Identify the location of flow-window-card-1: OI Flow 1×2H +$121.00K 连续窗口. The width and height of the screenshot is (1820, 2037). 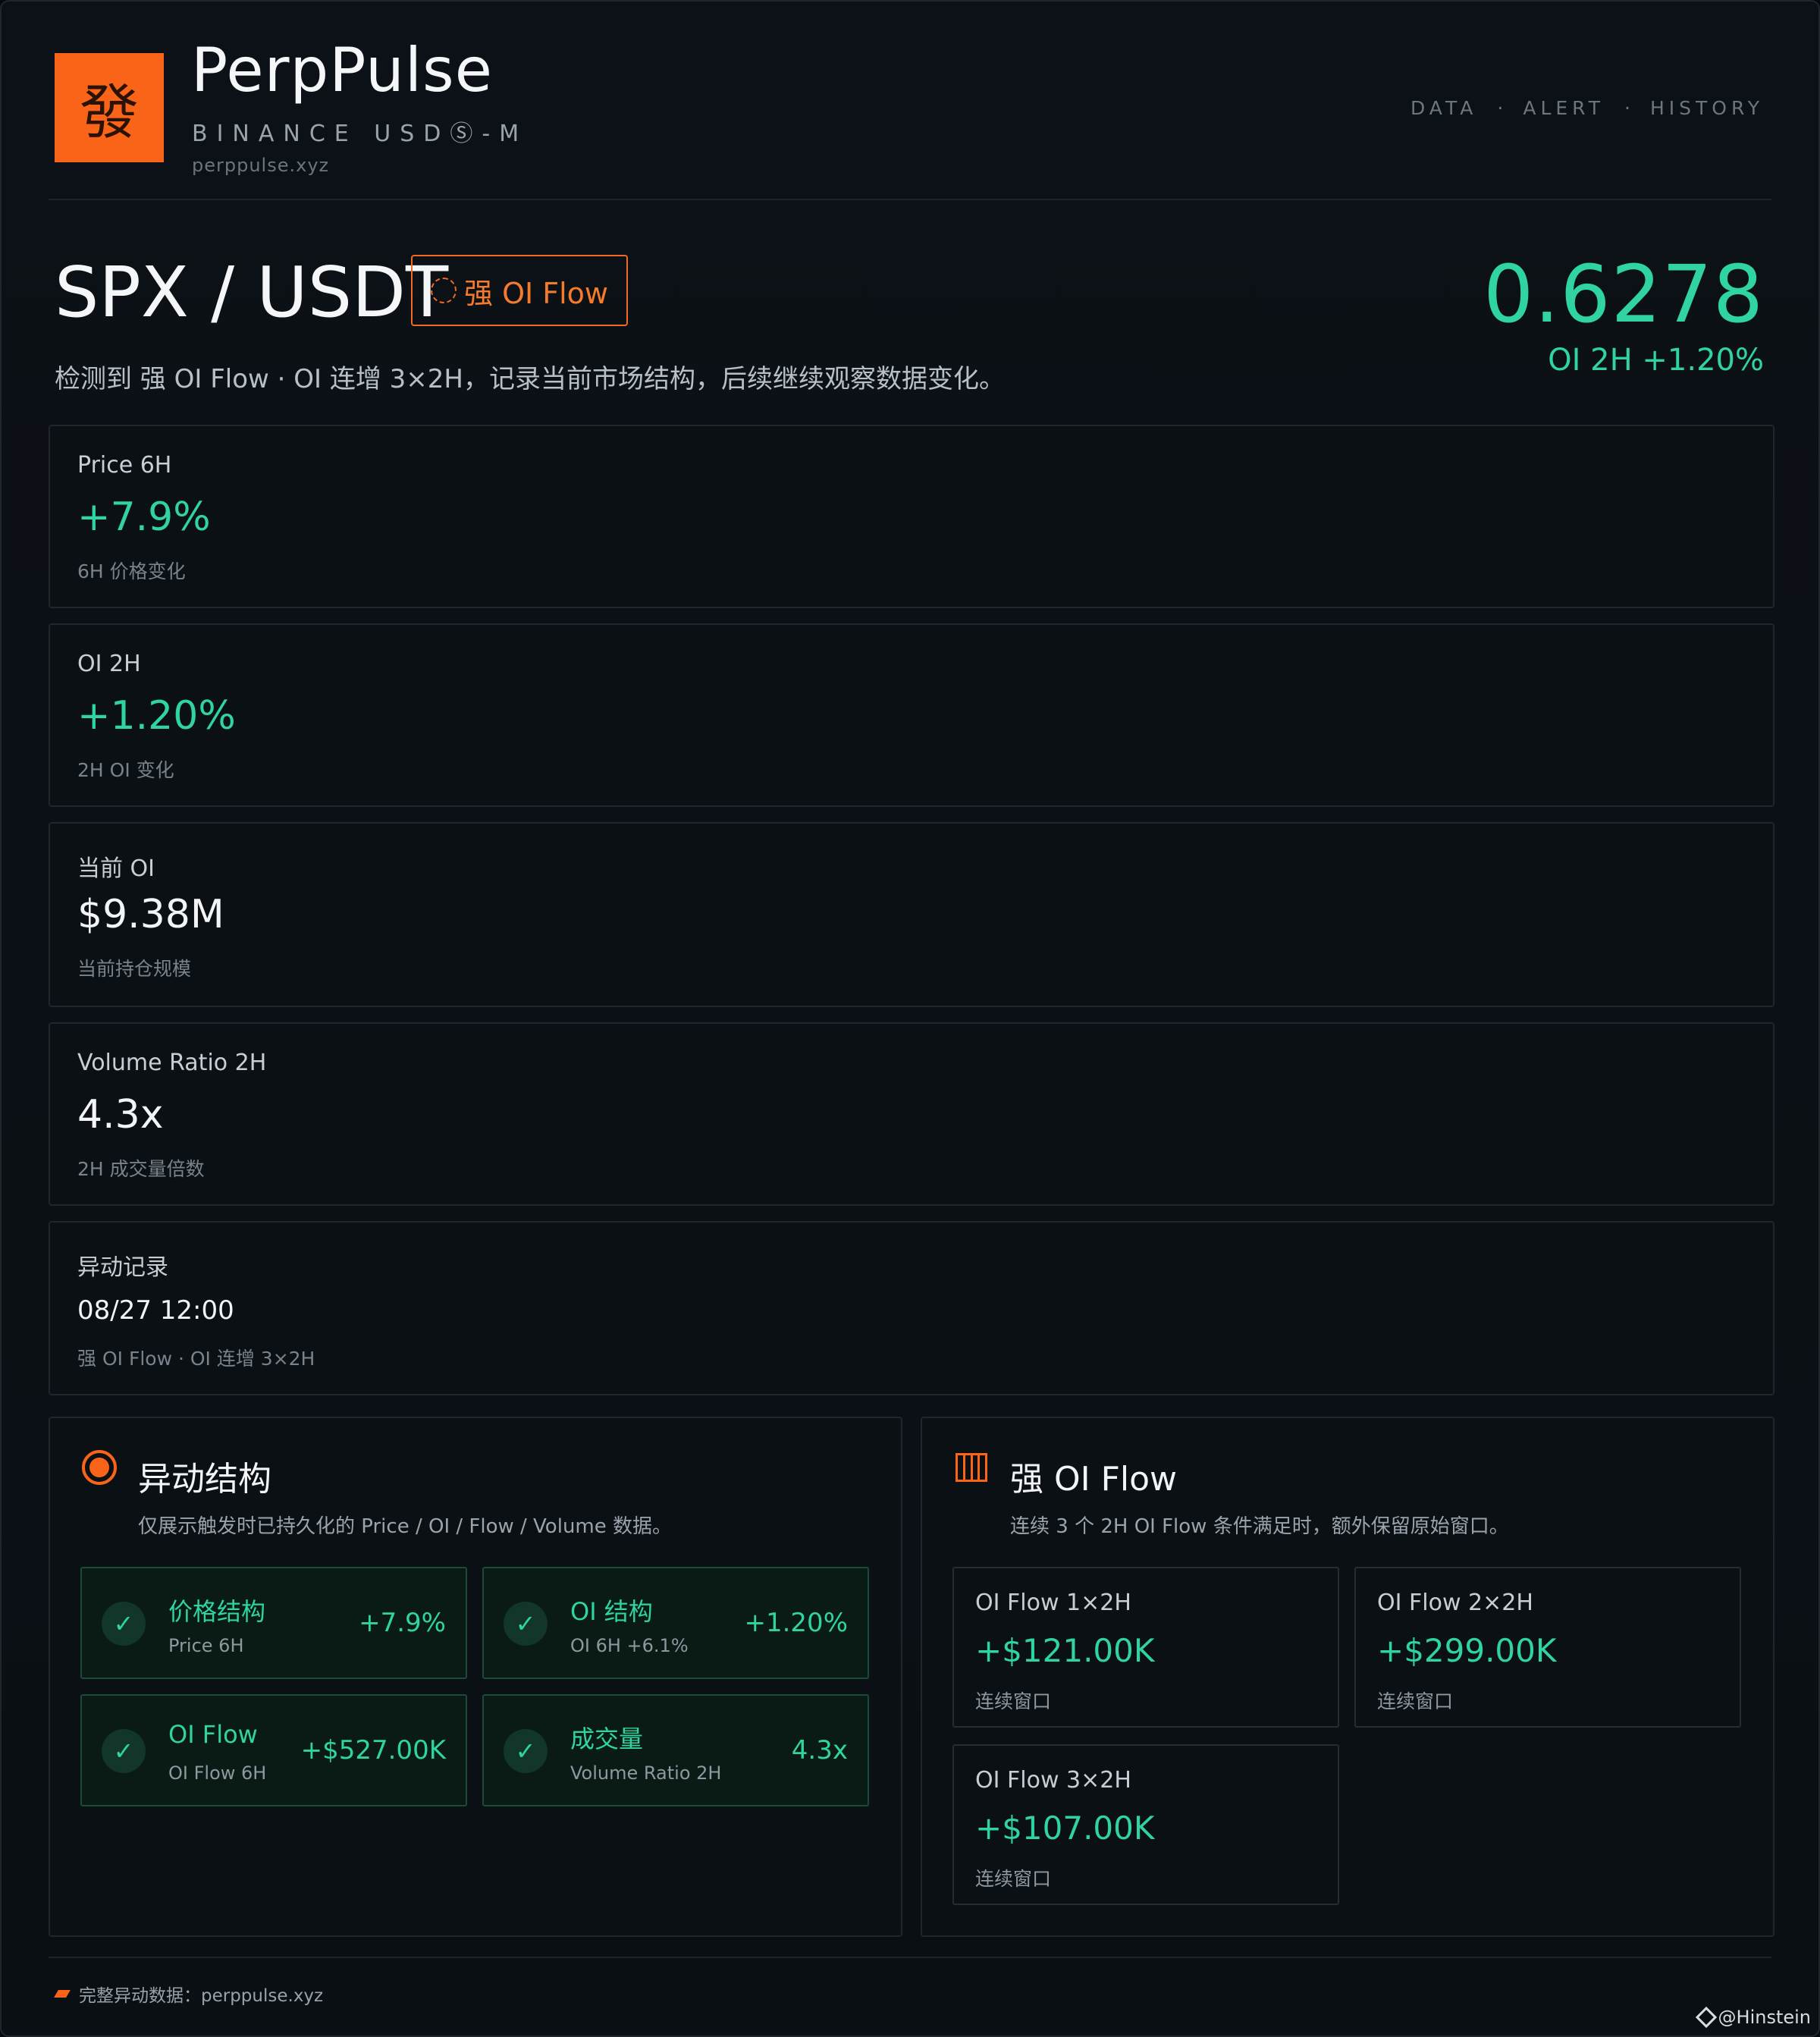
(1145, 1647).